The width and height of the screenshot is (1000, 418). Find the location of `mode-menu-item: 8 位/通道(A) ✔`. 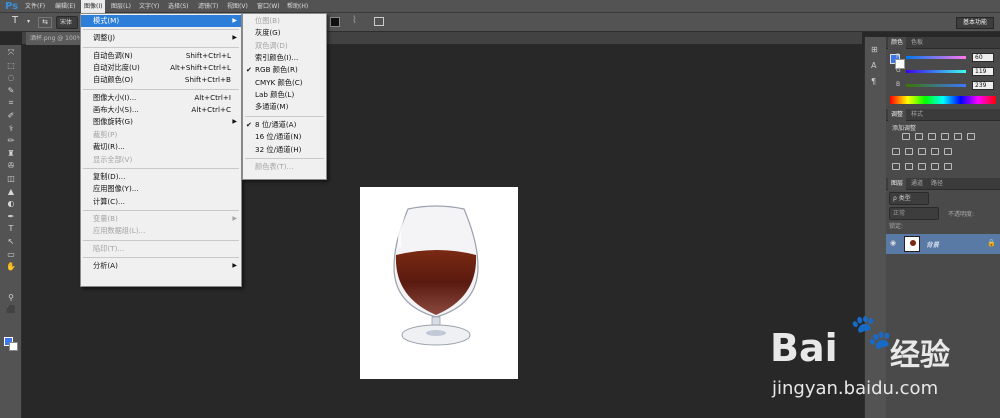

mode-menu-item: 8 位/通道(A) ✔ is located at coordinates (284, 125).